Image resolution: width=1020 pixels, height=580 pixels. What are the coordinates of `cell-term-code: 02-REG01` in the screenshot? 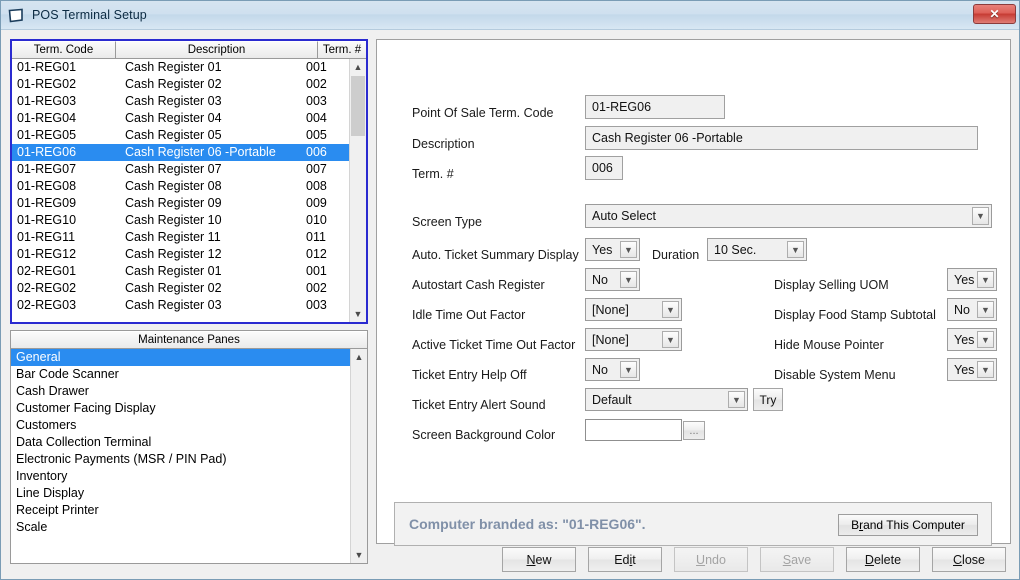 It's located at (47, 271).